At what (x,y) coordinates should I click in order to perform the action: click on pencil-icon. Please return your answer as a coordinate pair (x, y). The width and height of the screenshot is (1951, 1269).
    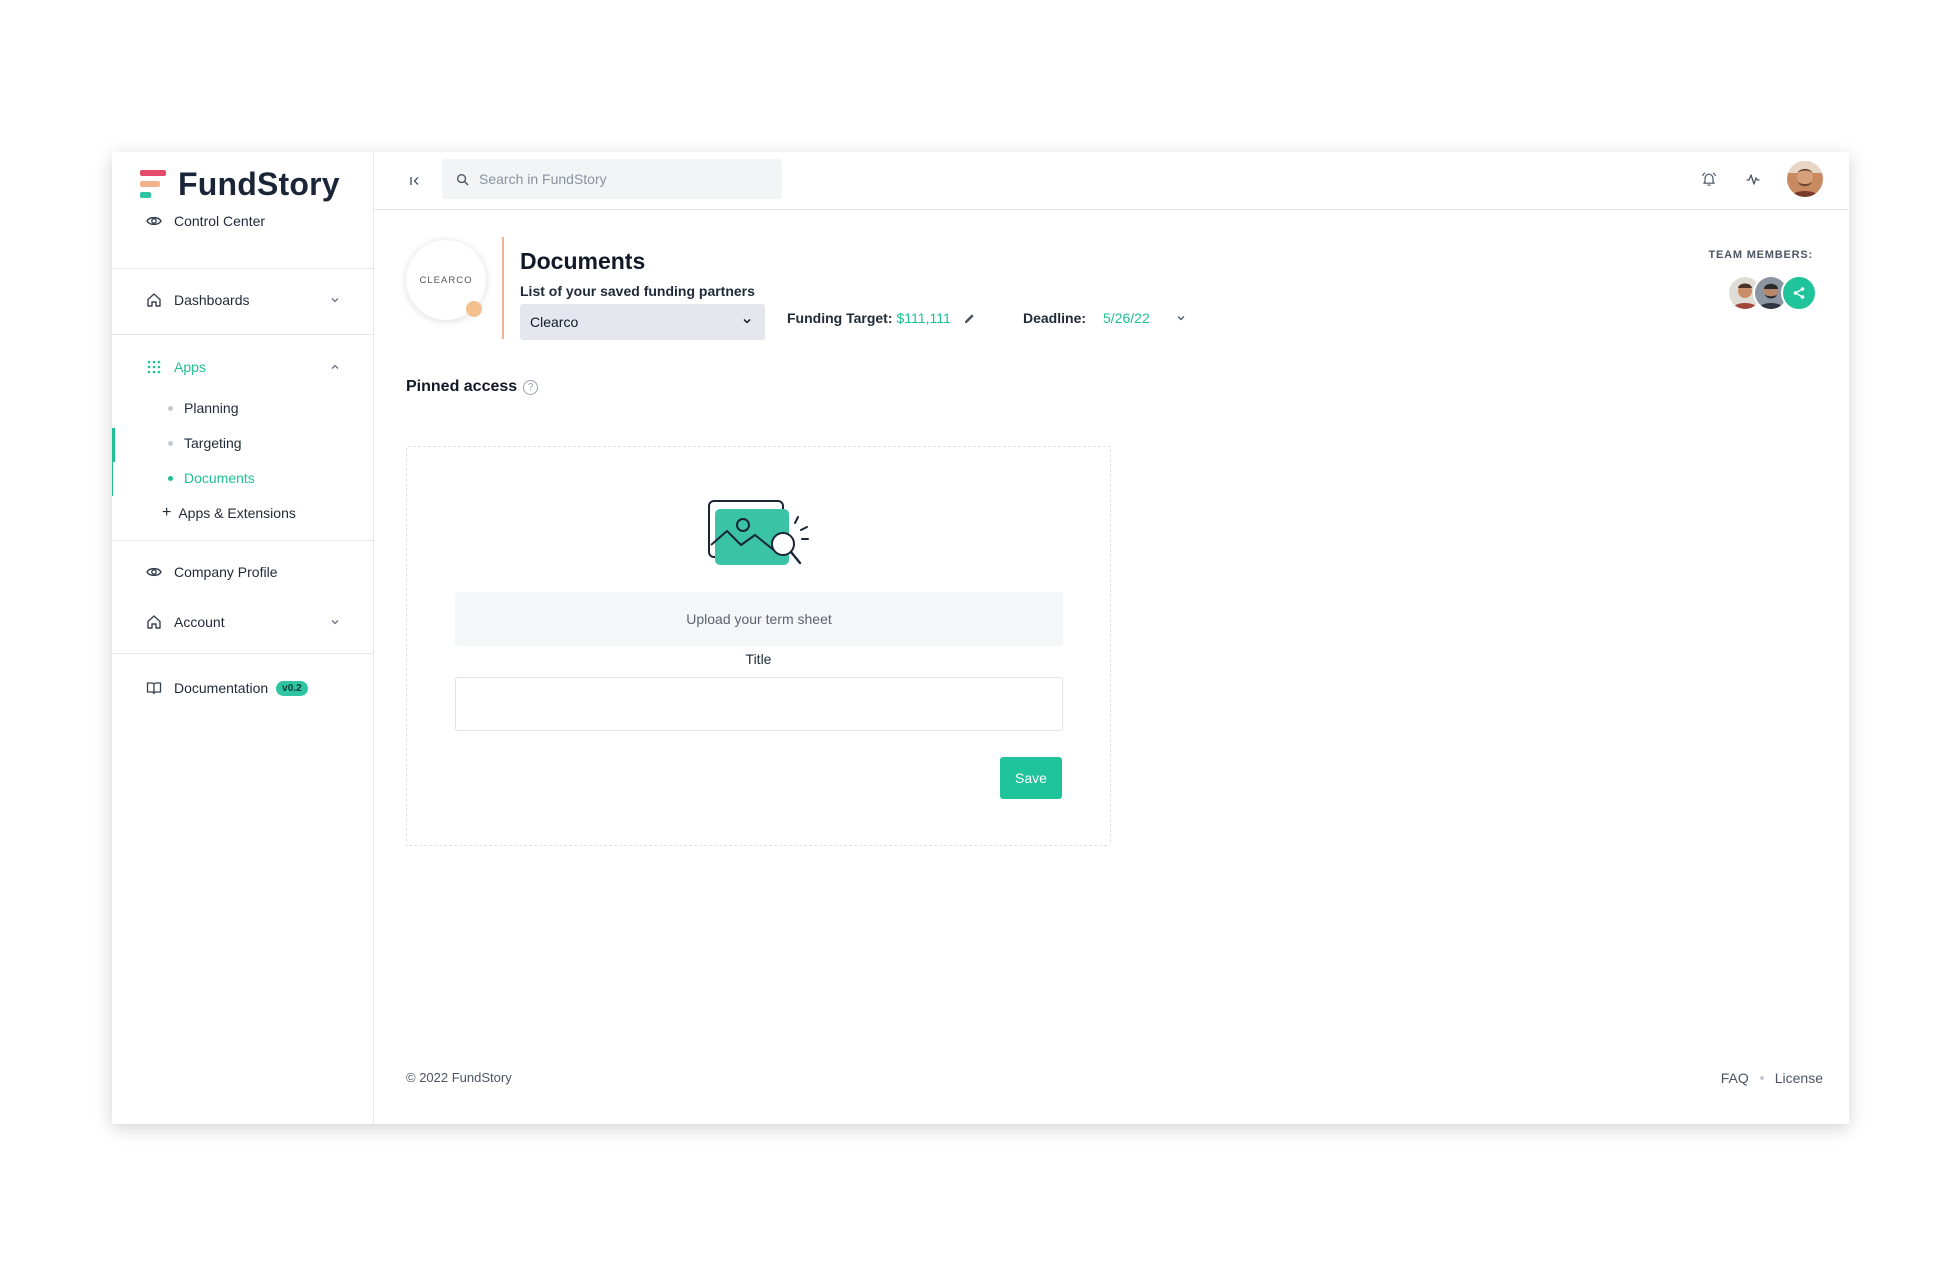
    Looking at the image, I should click on (969, 318).